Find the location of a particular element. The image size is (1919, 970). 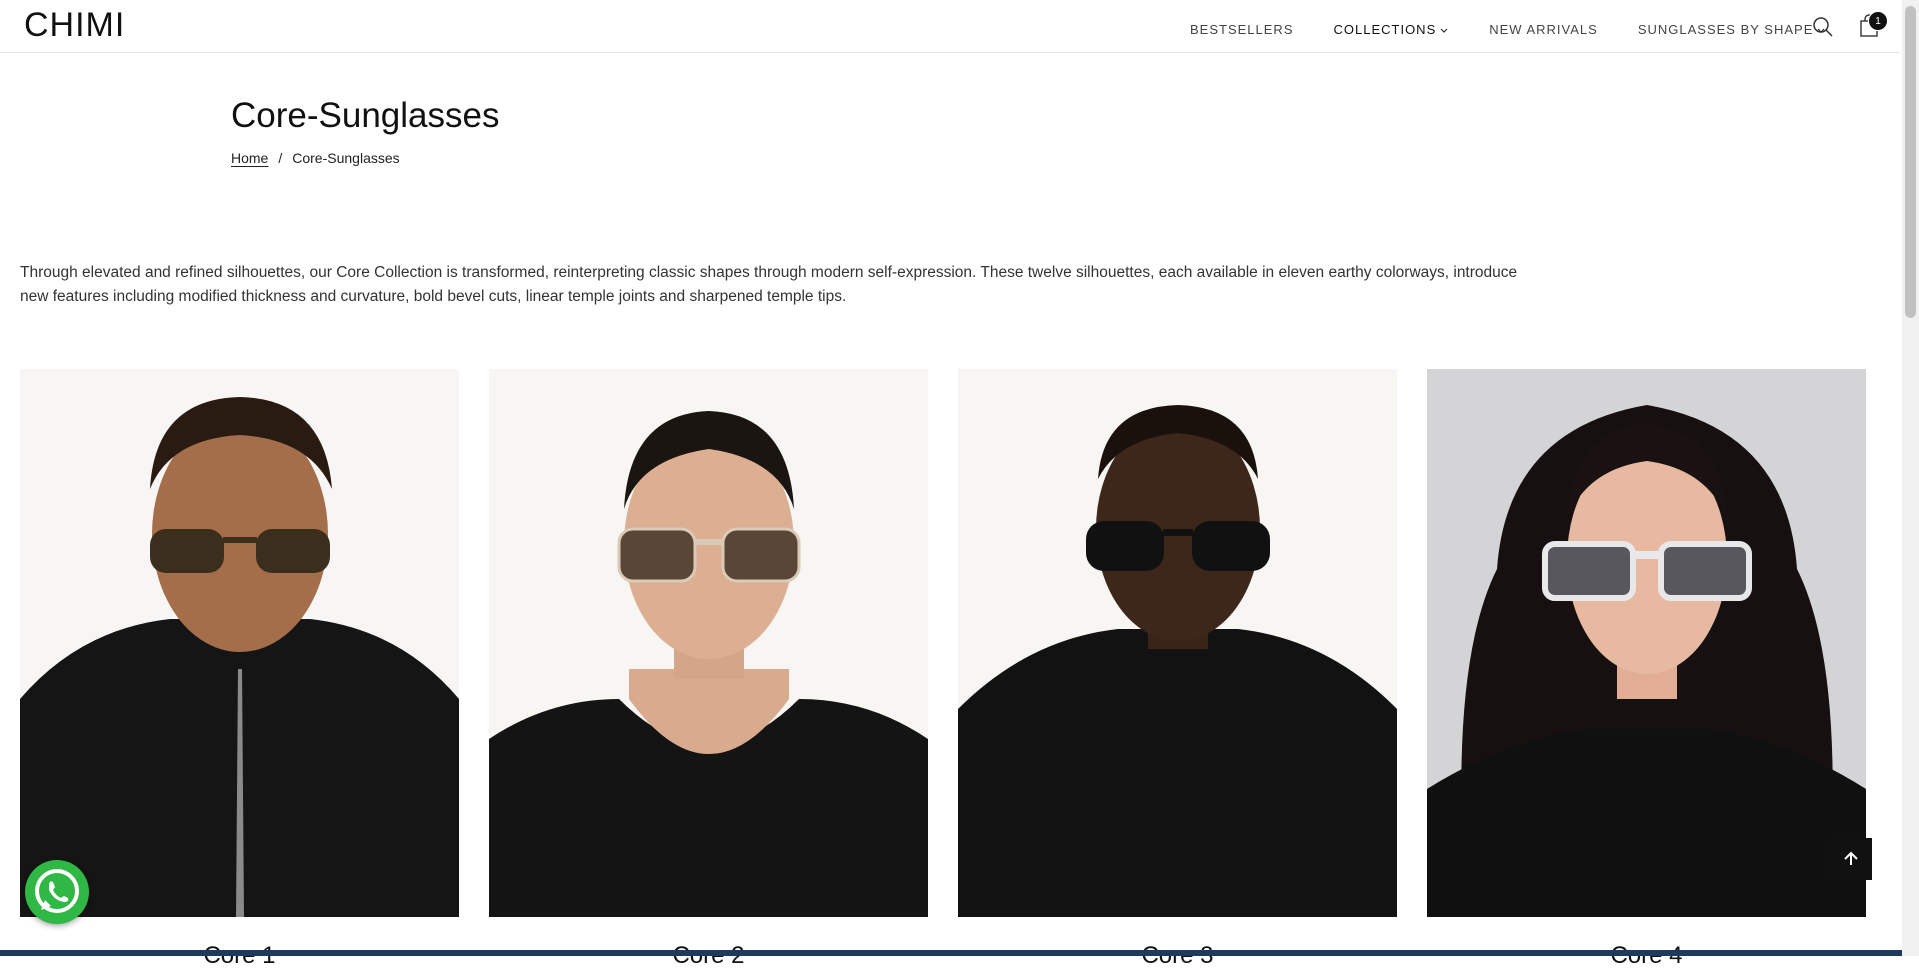

product-card: Core 3 is located at coordinates (1177, 669).